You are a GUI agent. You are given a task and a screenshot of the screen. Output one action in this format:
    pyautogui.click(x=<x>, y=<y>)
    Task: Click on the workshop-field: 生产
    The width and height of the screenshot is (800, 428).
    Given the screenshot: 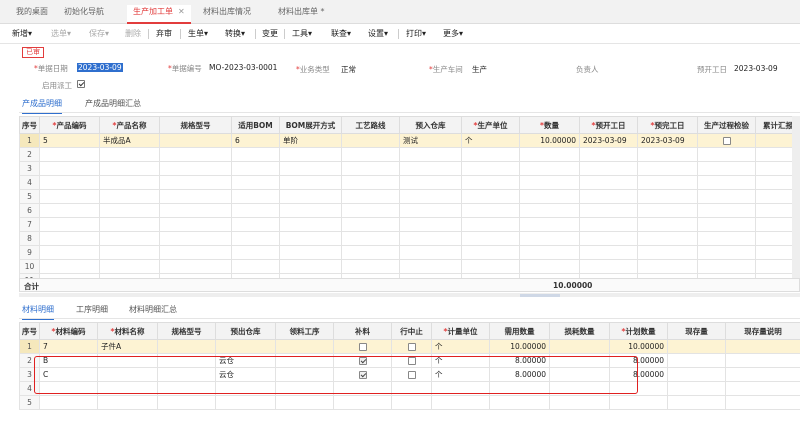 What is the action you would take?
    pyautogui.click(x=479, y=69)
    